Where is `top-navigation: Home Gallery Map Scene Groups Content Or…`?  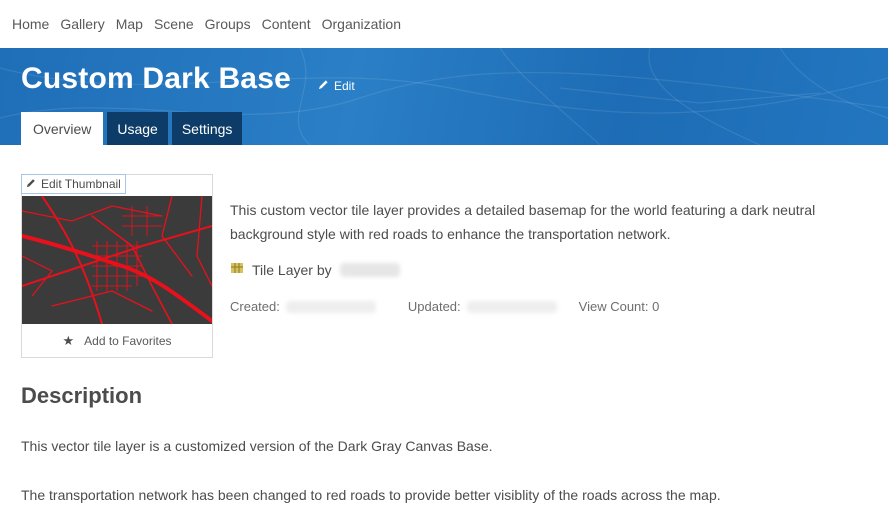
top-navigation: Home Gallery Map Scene Groups Content Or… is located at coordinates (444, 24).